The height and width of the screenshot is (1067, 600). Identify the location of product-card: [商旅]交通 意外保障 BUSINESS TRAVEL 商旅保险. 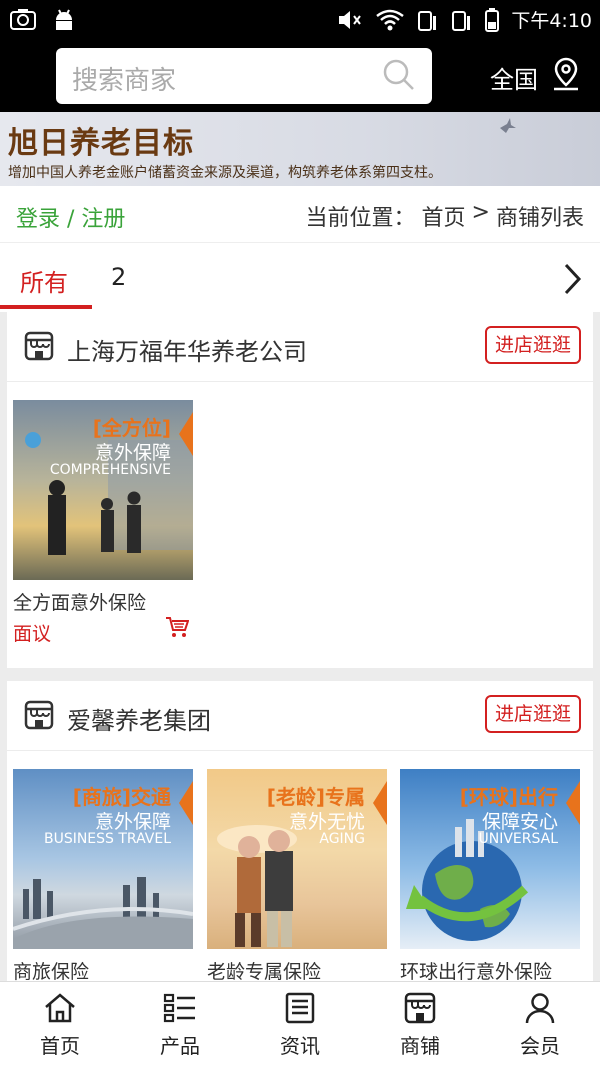
(103, 876).